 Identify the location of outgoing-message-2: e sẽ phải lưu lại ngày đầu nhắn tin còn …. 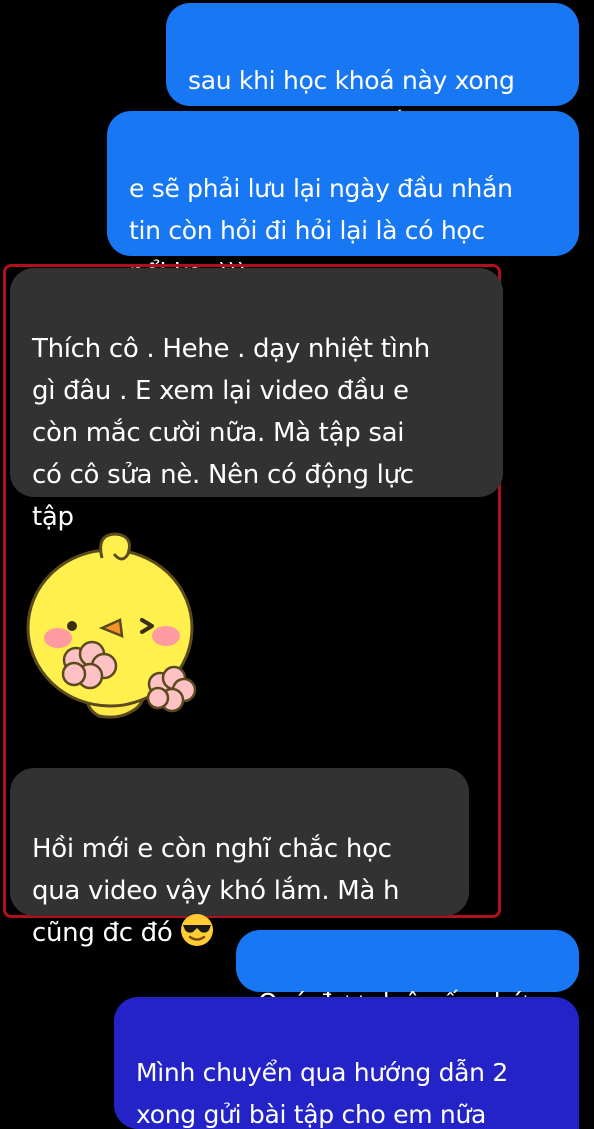
(343, 199).